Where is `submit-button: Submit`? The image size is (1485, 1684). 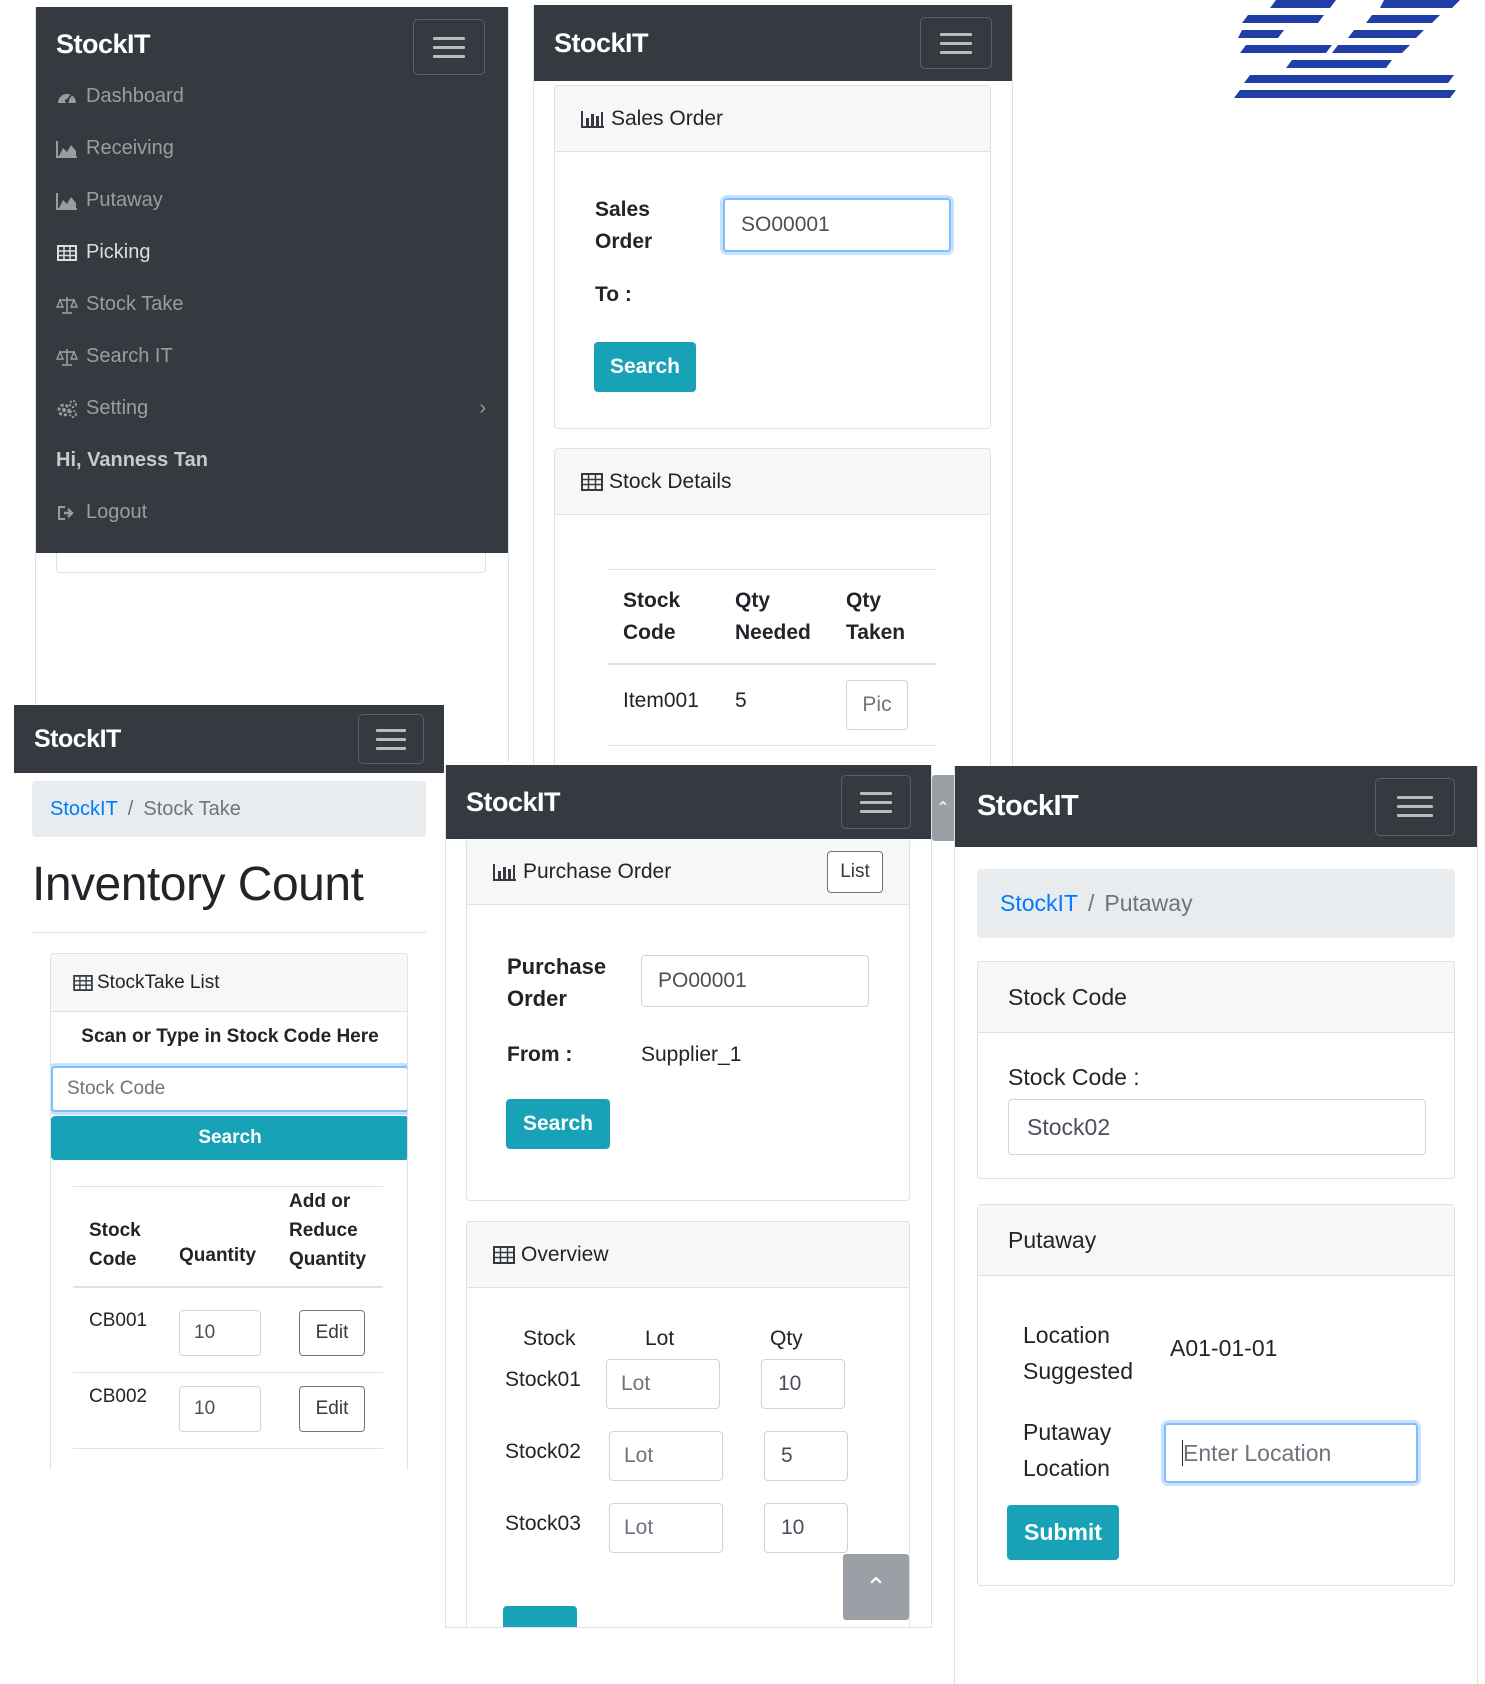
submit-button: Submit is located at coordinates (1063, 1532).